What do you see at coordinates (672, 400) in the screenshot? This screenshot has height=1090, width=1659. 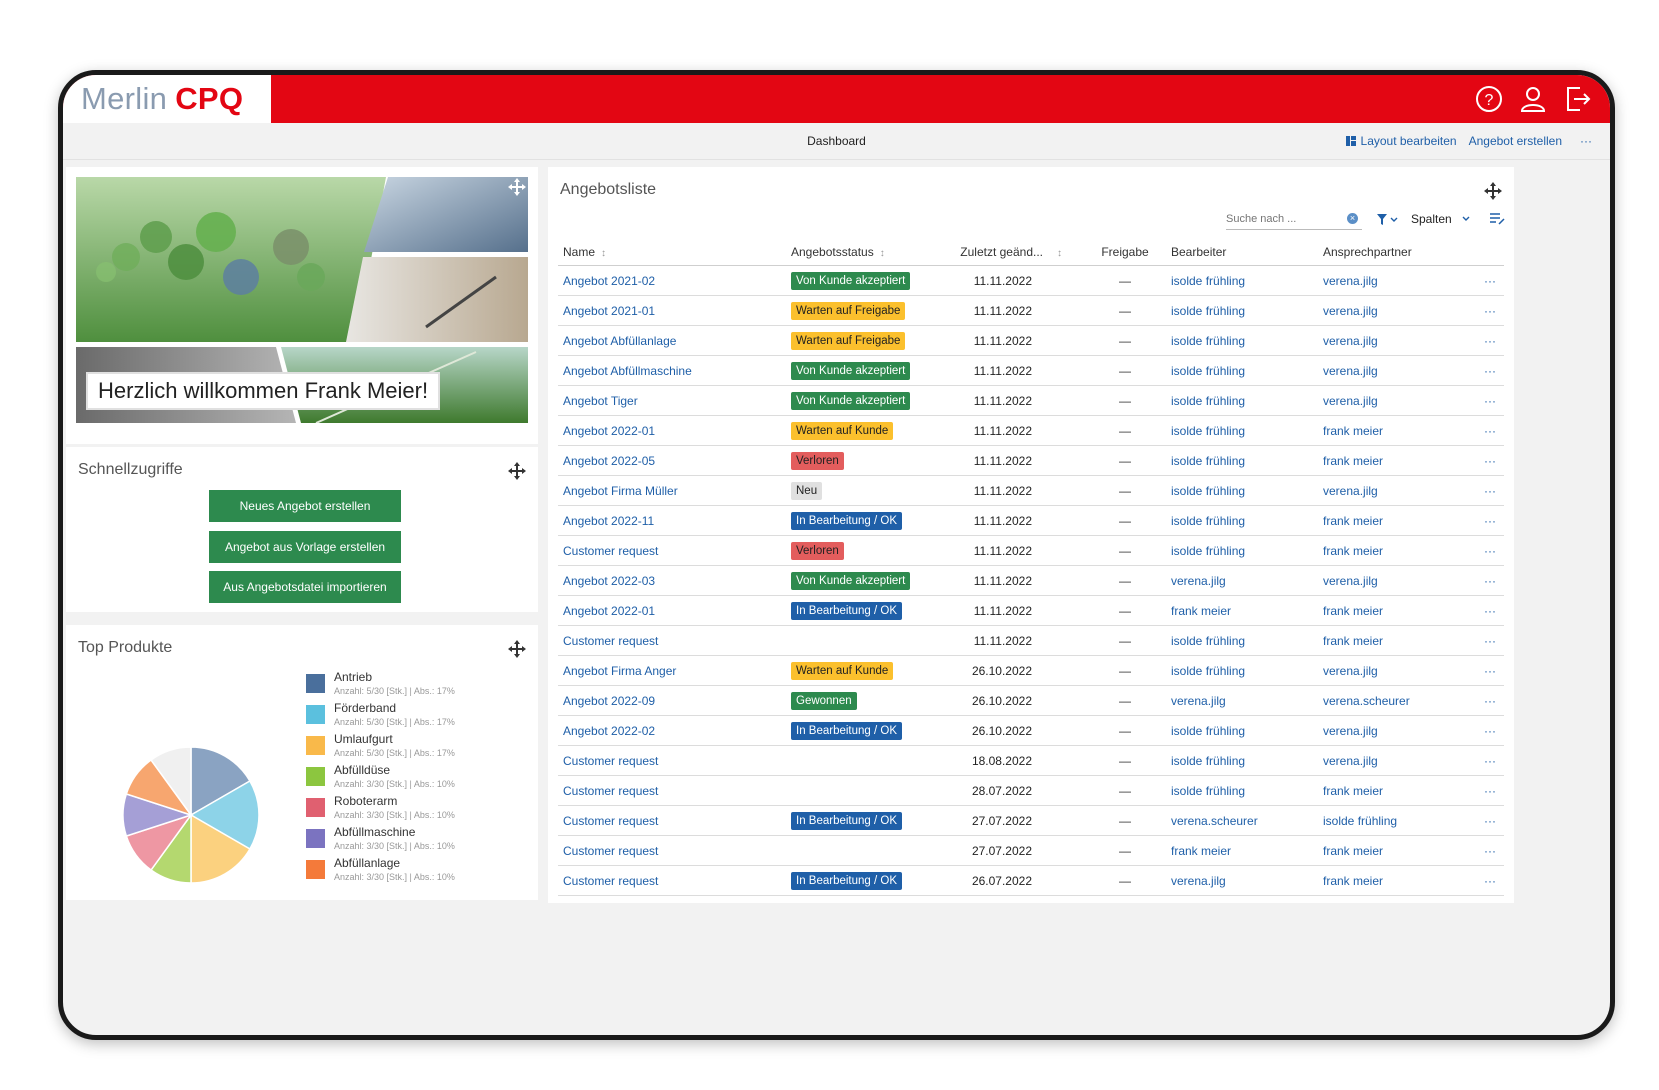 I see `offer-name-link: Angebot Tiger` at bounding box center [672, 400].